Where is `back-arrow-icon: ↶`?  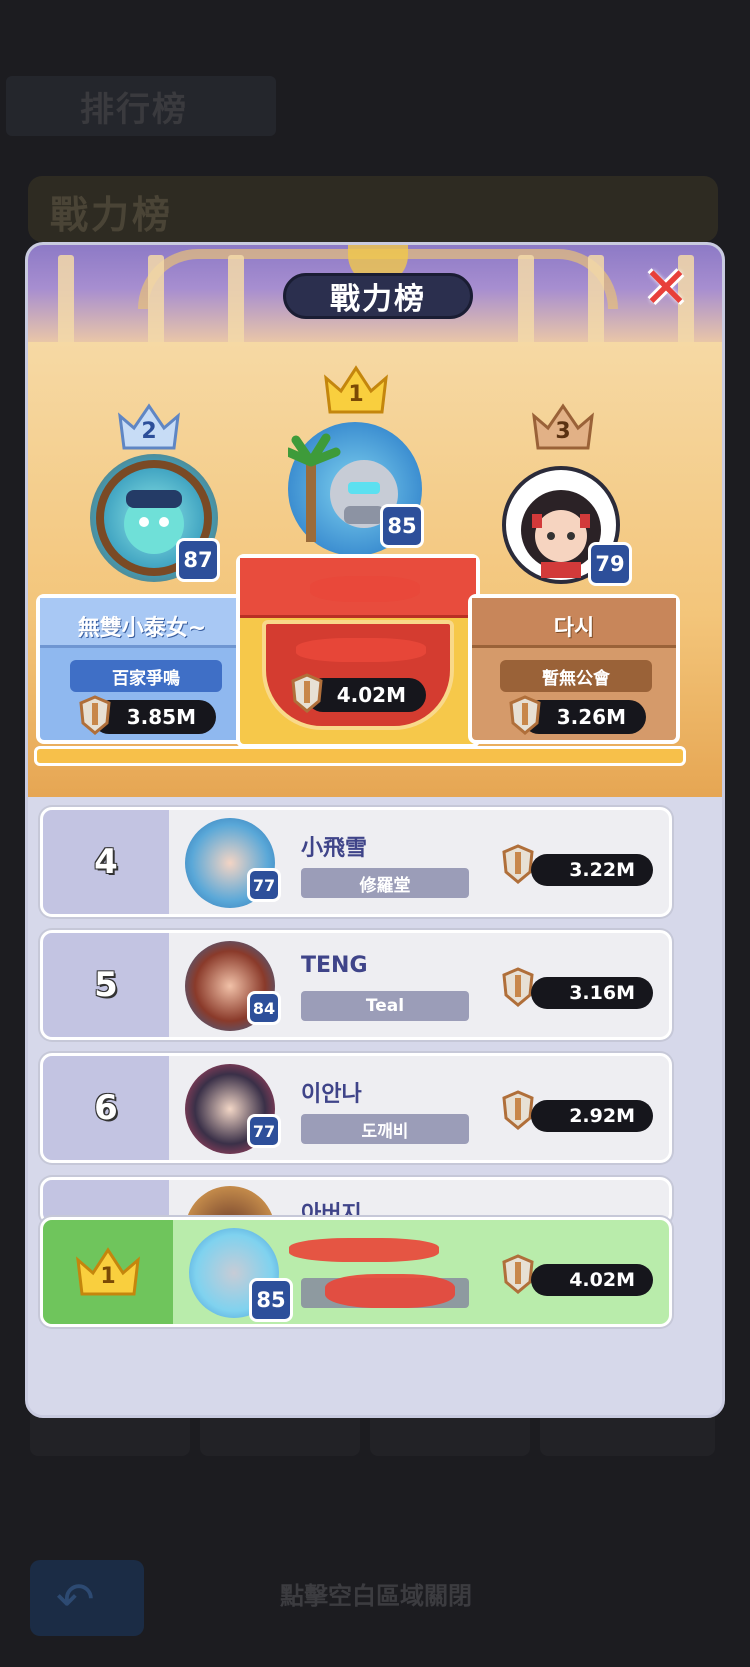 back-arrow-icon: ↶ is located at coordinates (75, 1599).